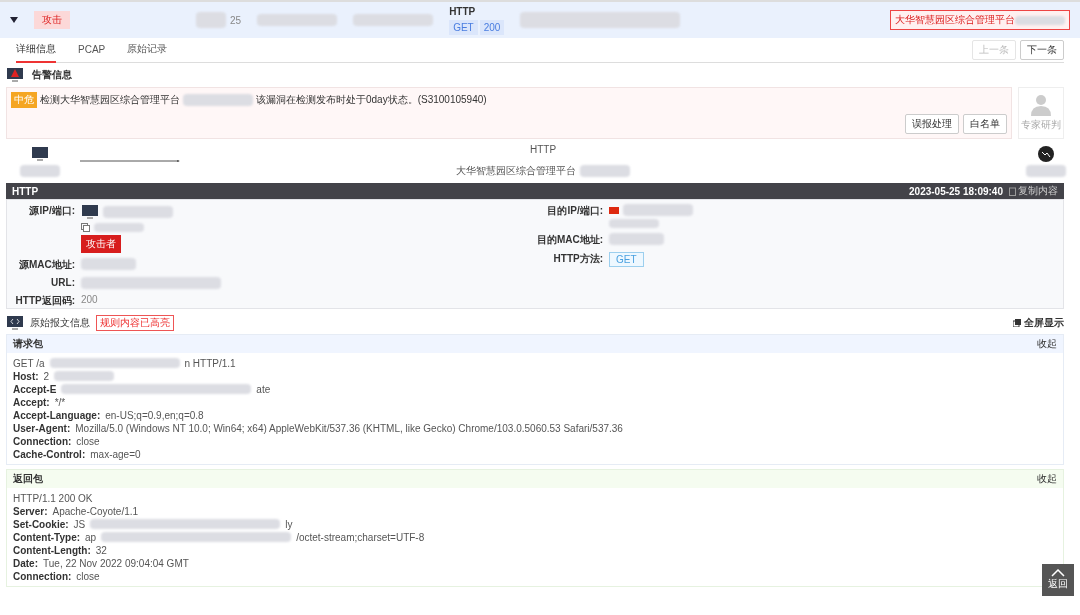 The image size is (1080, 615). What do you see at coordinates (46, 265) in the screenshot?
I see `field-label: 源MAC地址:` at bounding box center [46, 265].